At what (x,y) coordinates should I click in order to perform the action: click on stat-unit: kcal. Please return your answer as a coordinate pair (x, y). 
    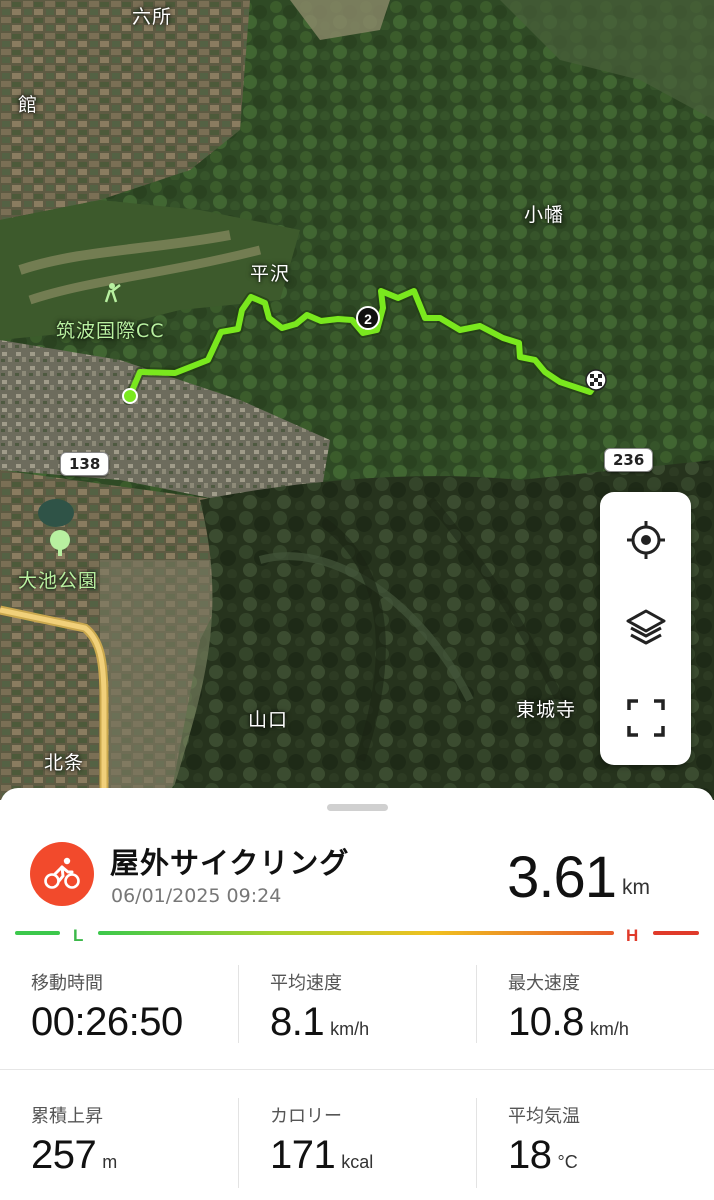
    Looking at the image, I should click on (357, 1162).